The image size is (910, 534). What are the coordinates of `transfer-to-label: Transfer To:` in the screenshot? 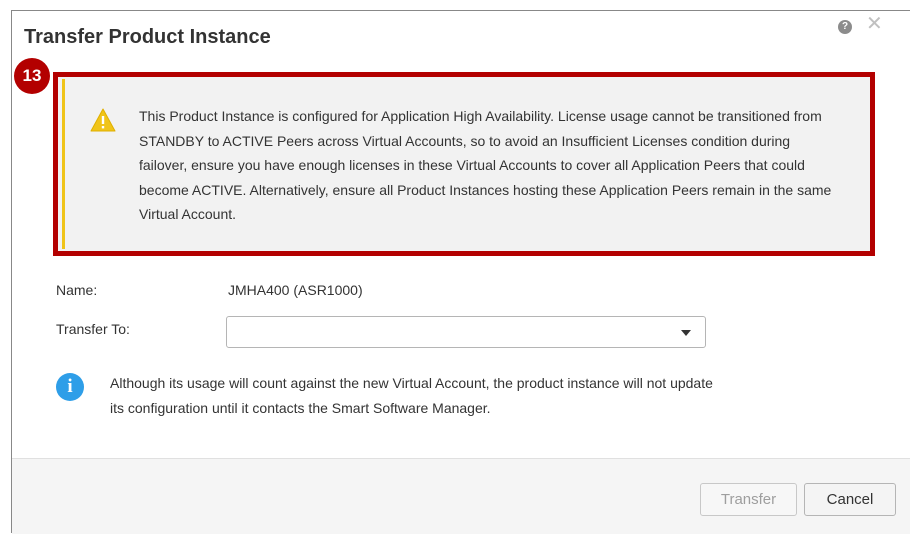 It's located at (93, 329).